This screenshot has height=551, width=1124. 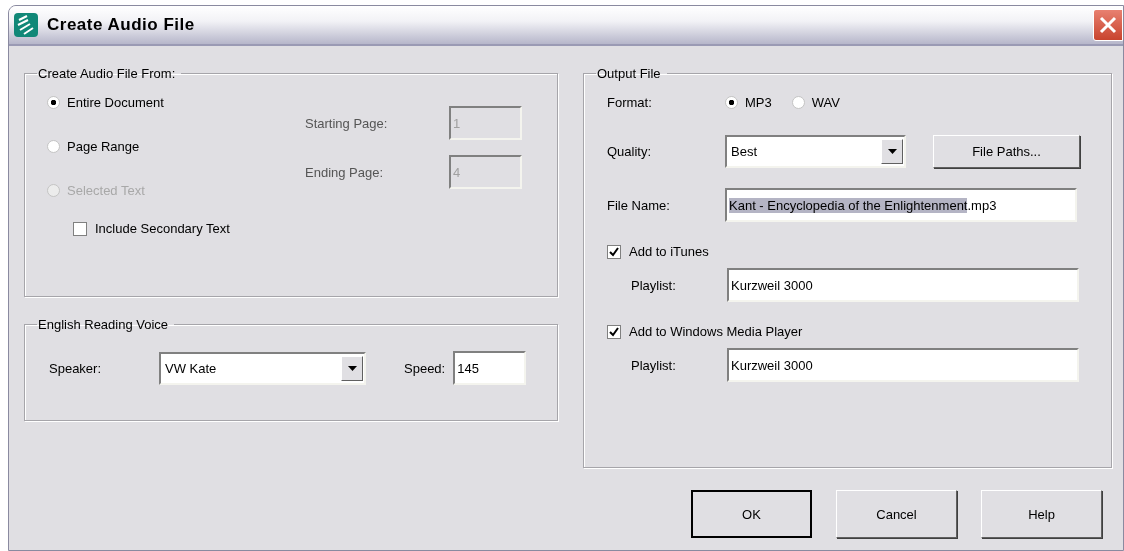 What do you see at coordinates (103, 324) in the screenshot?
I see `group-title: English Reading Voice` at bounding box center [103, 324].